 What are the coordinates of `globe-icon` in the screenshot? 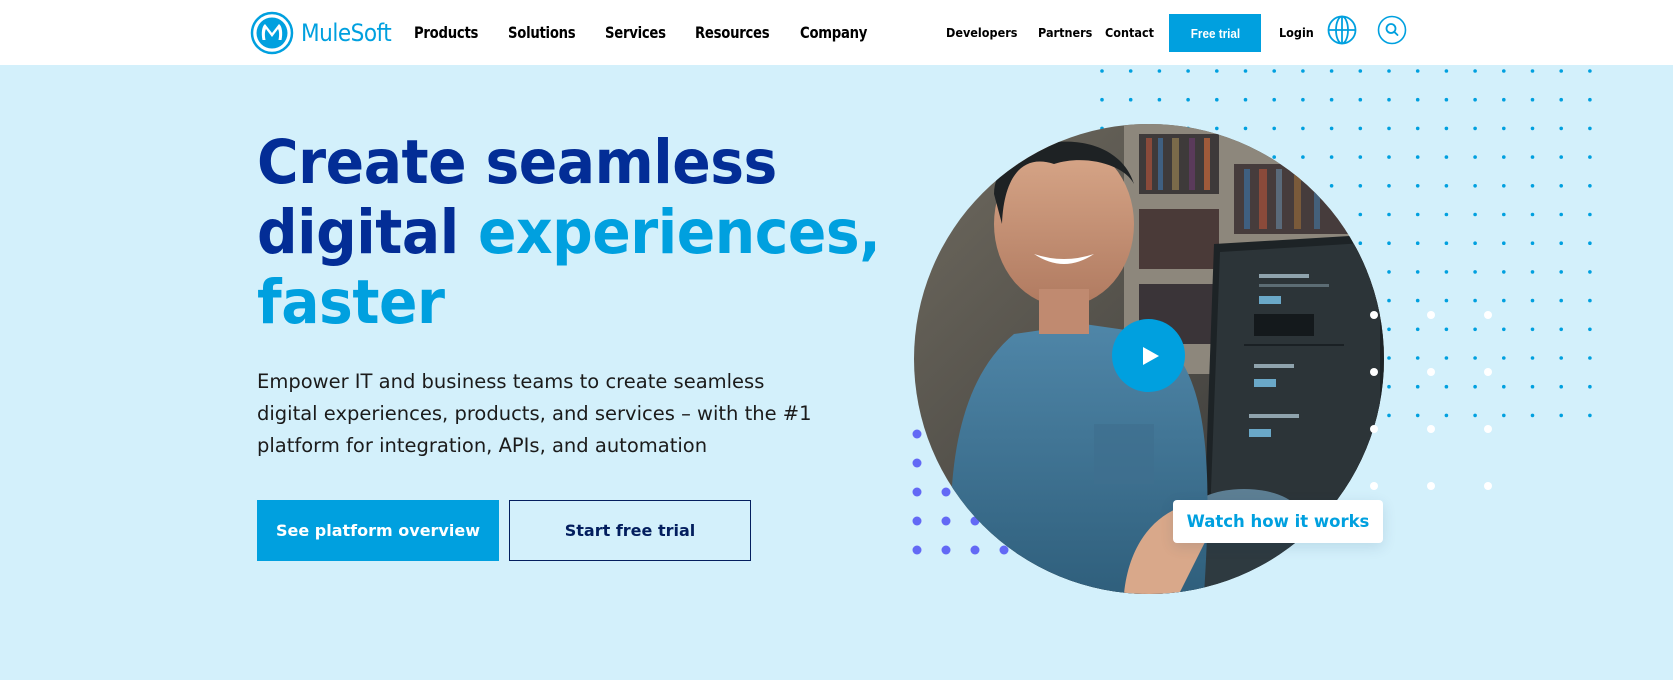 It's located at (1342, 30).